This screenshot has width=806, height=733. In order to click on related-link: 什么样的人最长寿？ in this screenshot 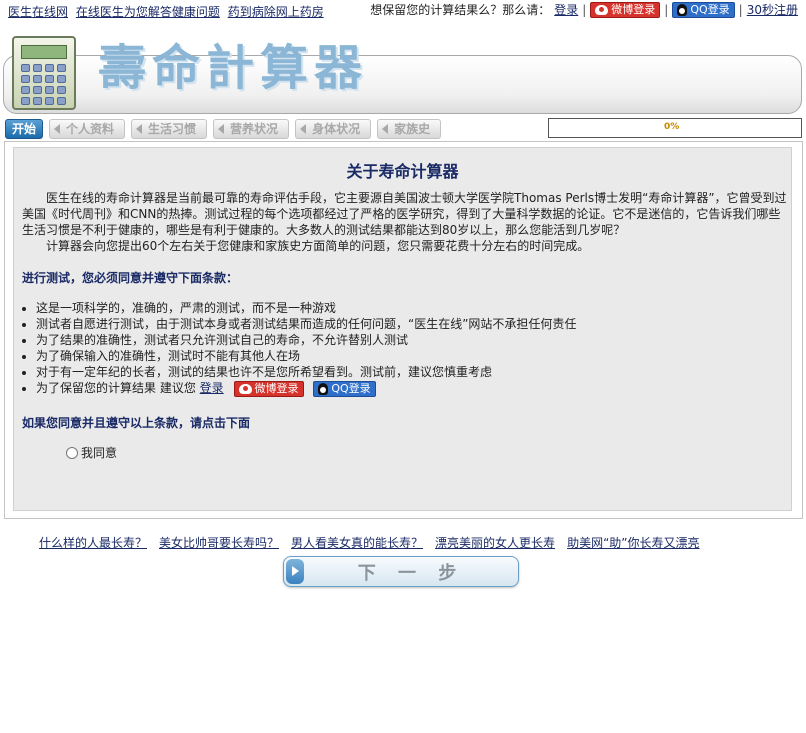, I will do `click(93, 542)`.